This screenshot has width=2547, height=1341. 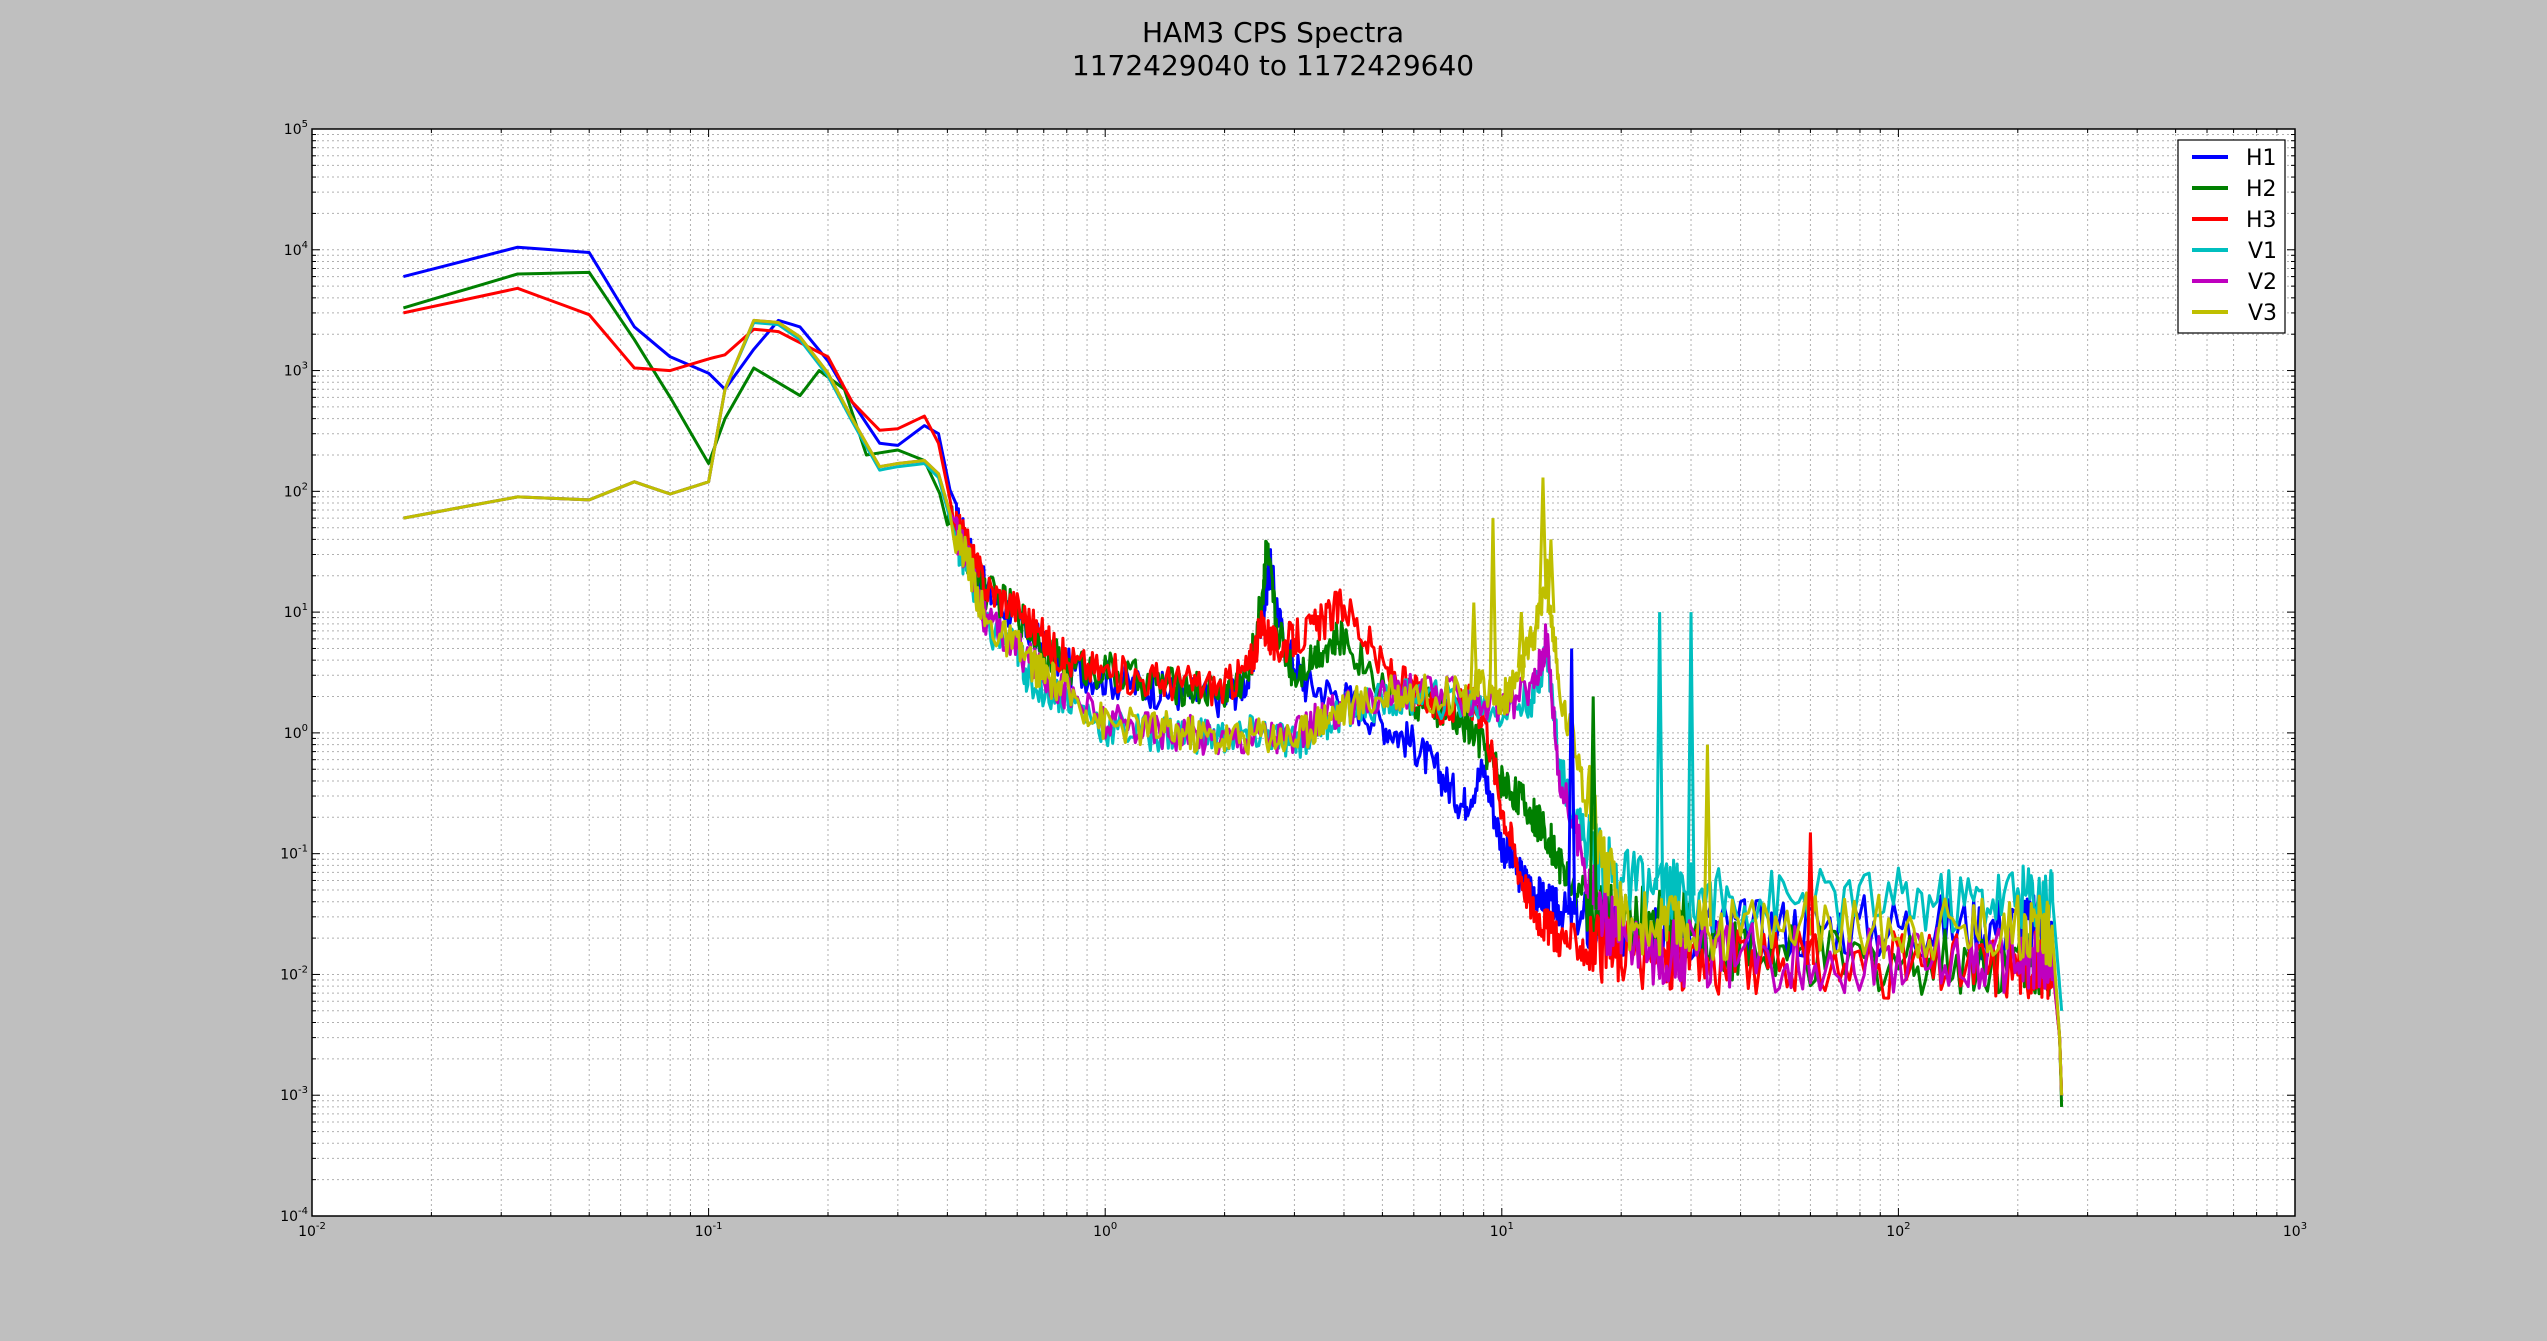 I want to click on legend-label-h1: H1, so click(x=2261, y=158).